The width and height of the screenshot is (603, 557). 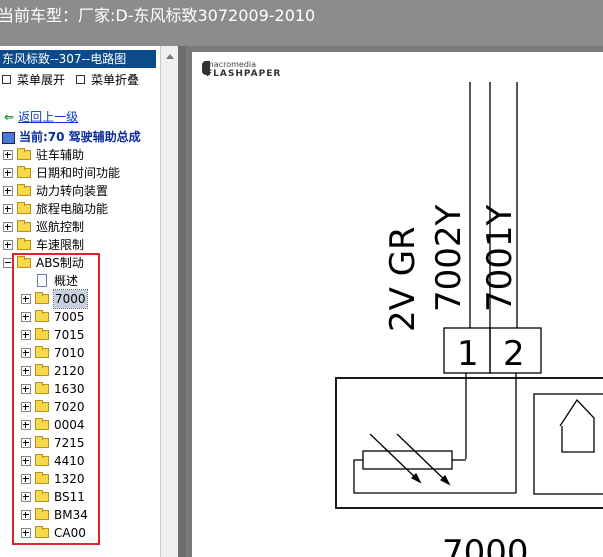 I want to click on tree-item-label: BM34, so click(x=71, y=515).